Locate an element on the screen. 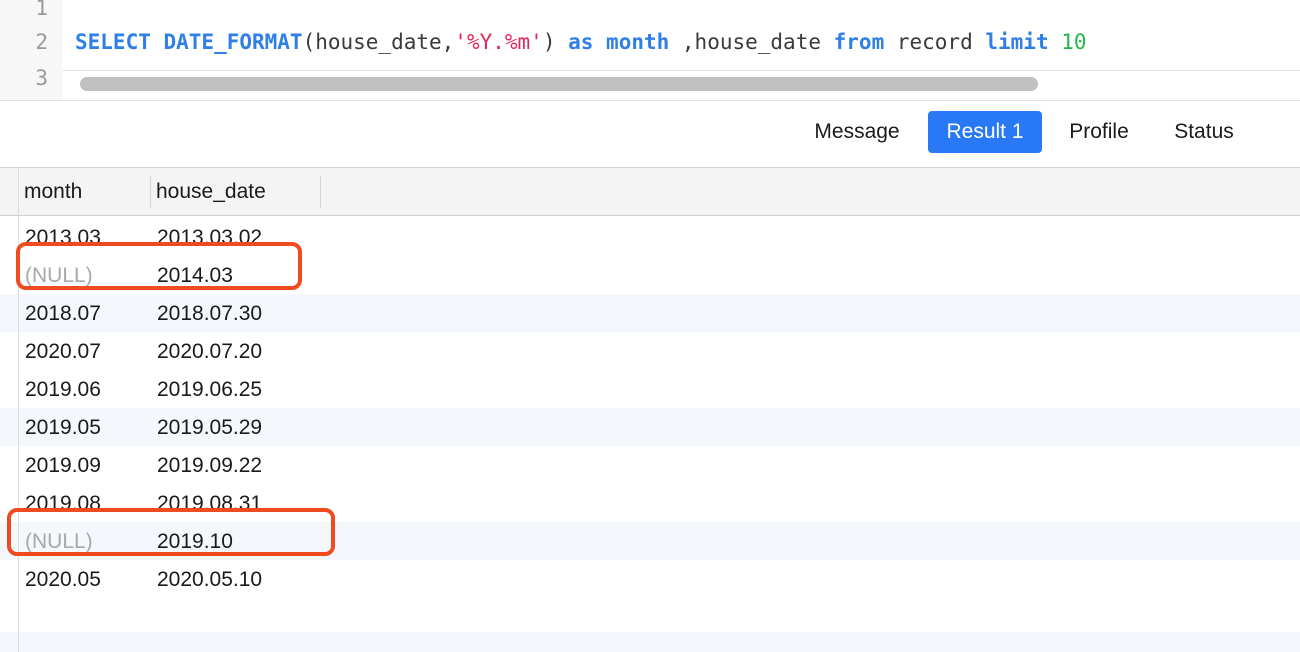 This screenshot has height=652, width=1300. tab-message: Message is located at coordinates (857, 132).